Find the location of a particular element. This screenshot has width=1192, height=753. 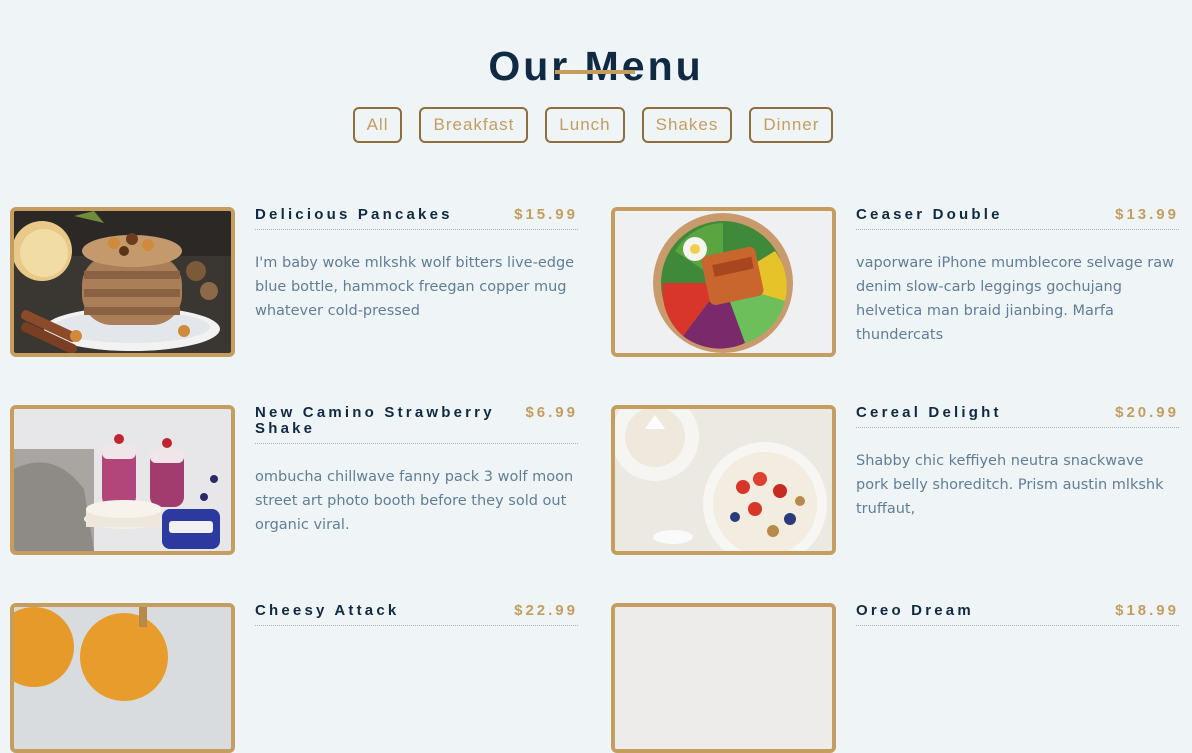

filter-breakfast-button: Breakfast is located at coordinates (474, 125).